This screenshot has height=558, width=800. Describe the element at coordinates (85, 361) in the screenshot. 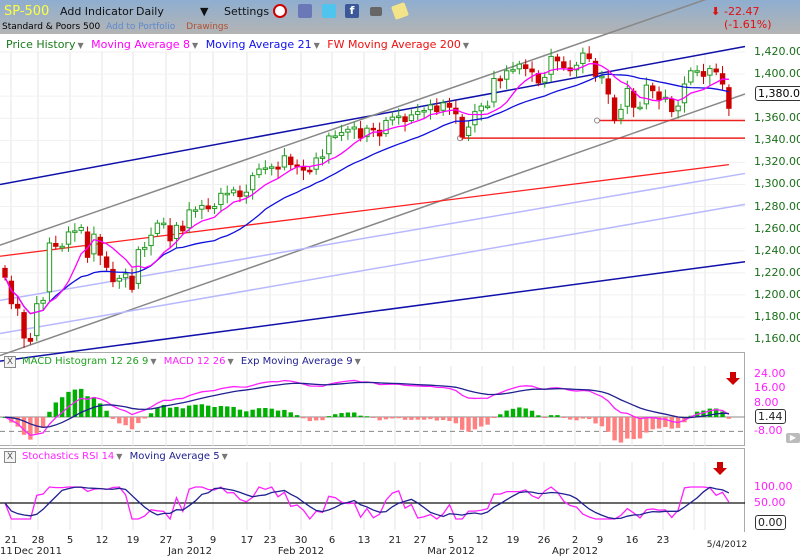

I see `legend-macd-hist: MACD Histogram 12 26 9` at that location.